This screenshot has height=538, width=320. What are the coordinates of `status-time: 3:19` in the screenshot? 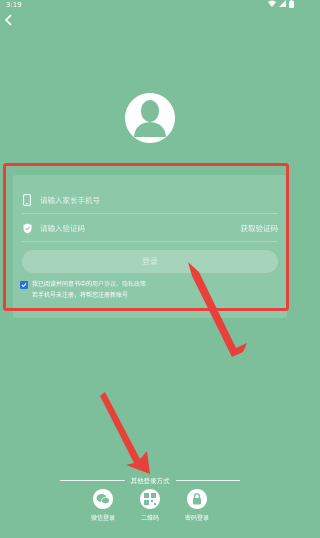 It's located at (14, 5).